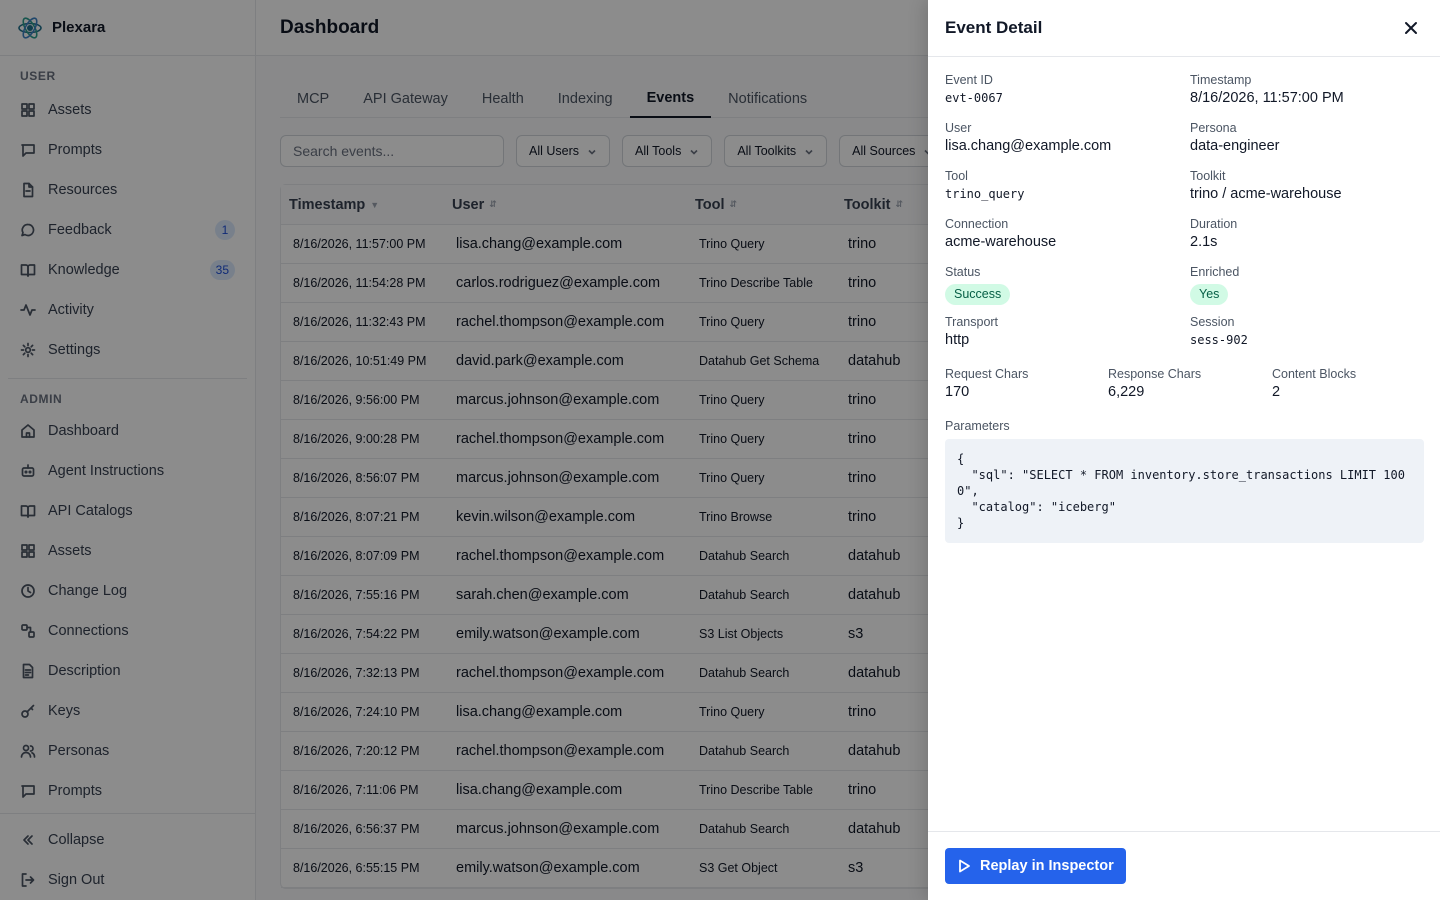 This screenshot has width=1440, height=900. I want to click on replay-in-inspector-button: Replay in Inspector, so click(1035, 866).